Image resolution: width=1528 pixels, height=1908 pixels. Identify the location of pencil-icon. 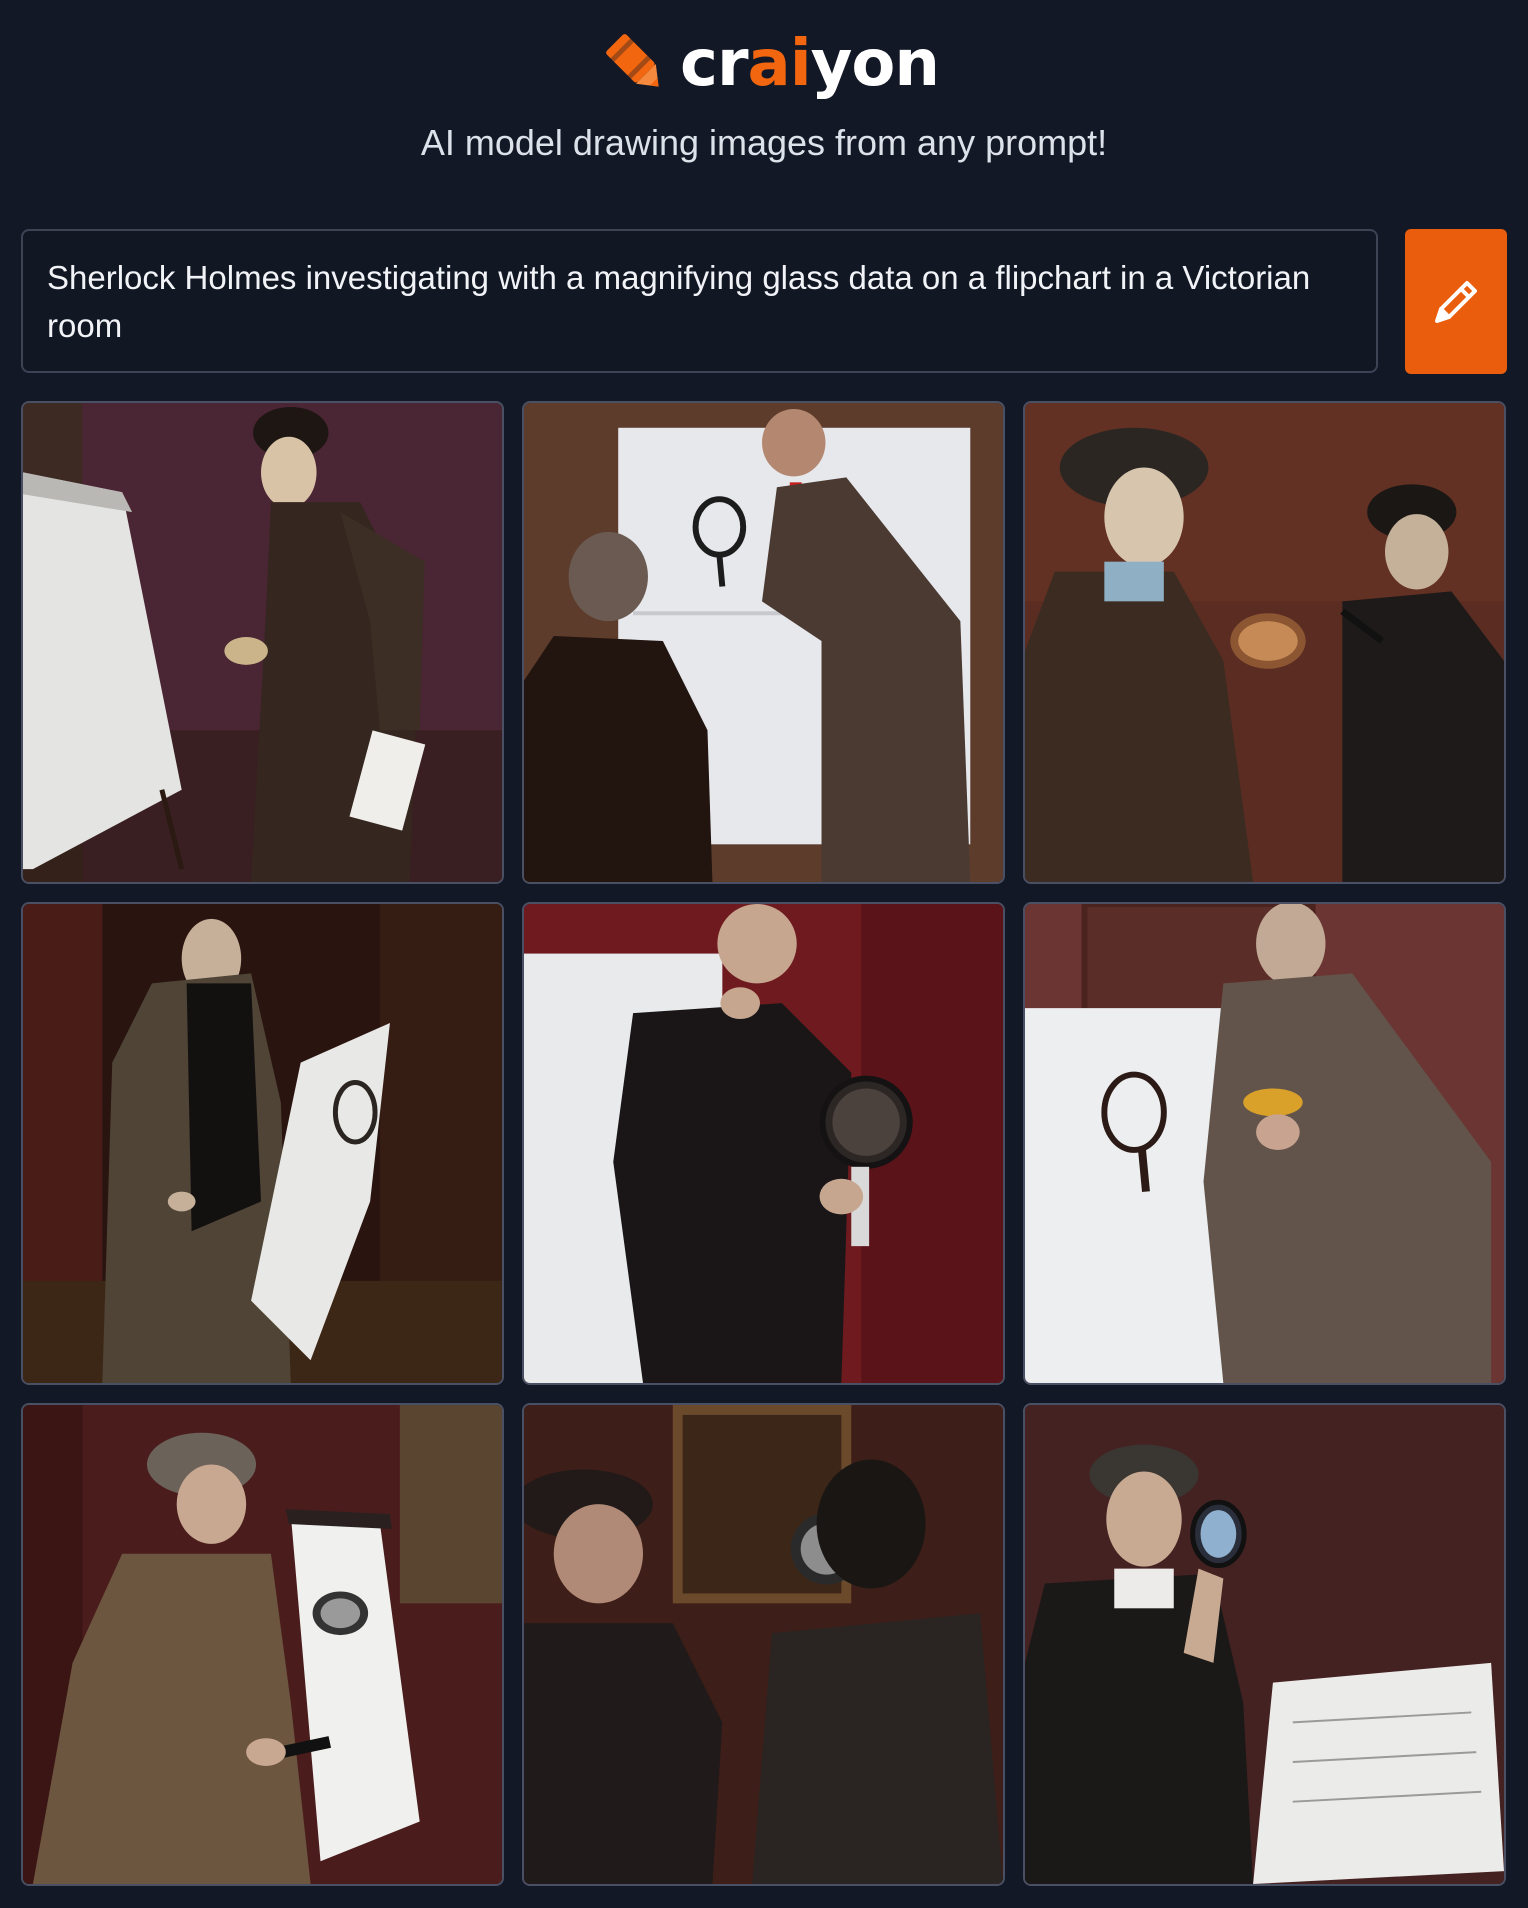
(1456, 301).